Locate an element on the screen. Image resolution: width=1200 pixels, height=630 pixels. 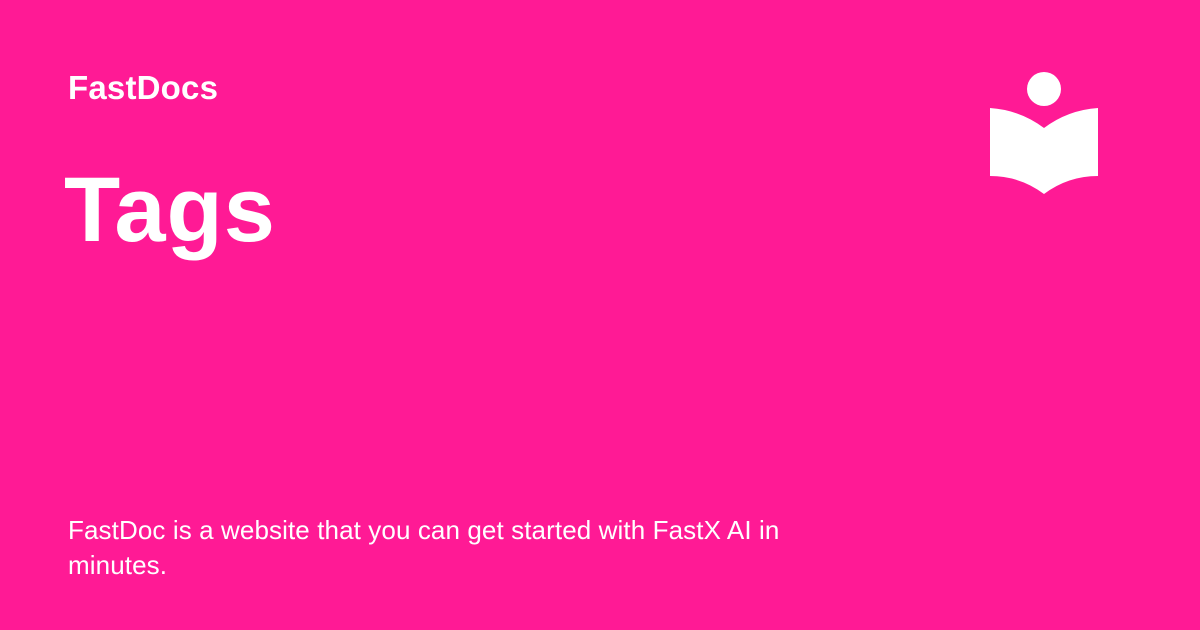
site-name: FastDocs is located at coordinates (143, 87).